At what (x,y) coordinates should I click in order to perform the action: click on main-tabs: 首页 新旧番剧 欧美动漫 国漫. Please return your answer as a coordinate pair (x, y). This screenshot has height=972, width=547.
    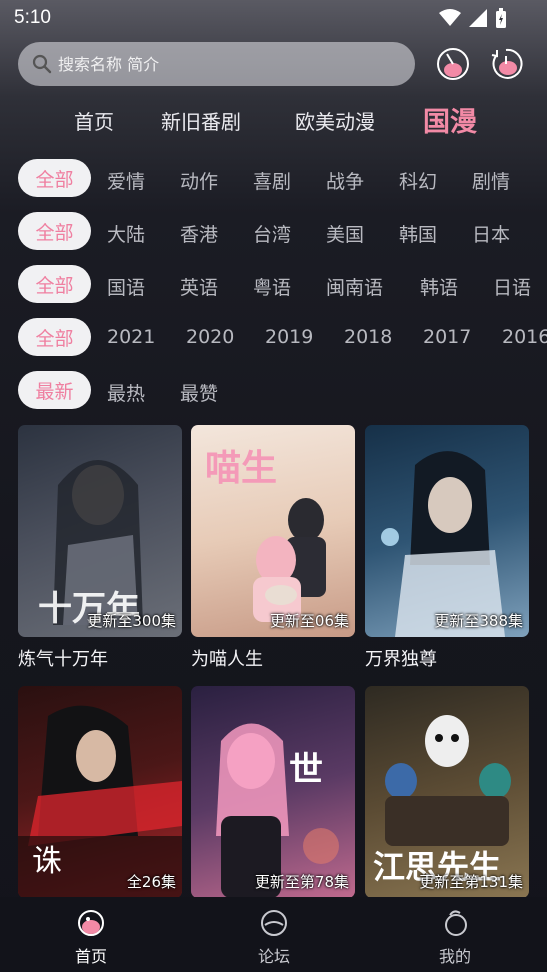
    Looking at the image, I should click on (273, 120).